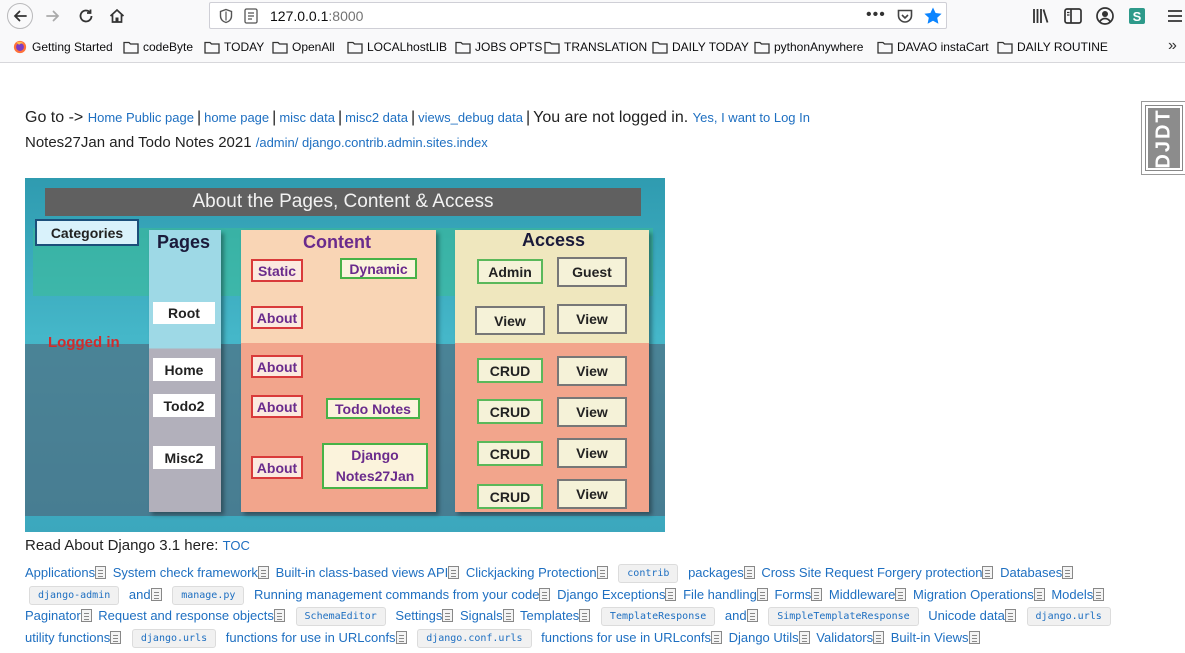 The image size is (1185, 653). What do you see at coordinates (372, 142) in the screenshot?
I see `admin-link: /admin/ django.contrib.admin.sites.index` at bounding box center [372, 142].